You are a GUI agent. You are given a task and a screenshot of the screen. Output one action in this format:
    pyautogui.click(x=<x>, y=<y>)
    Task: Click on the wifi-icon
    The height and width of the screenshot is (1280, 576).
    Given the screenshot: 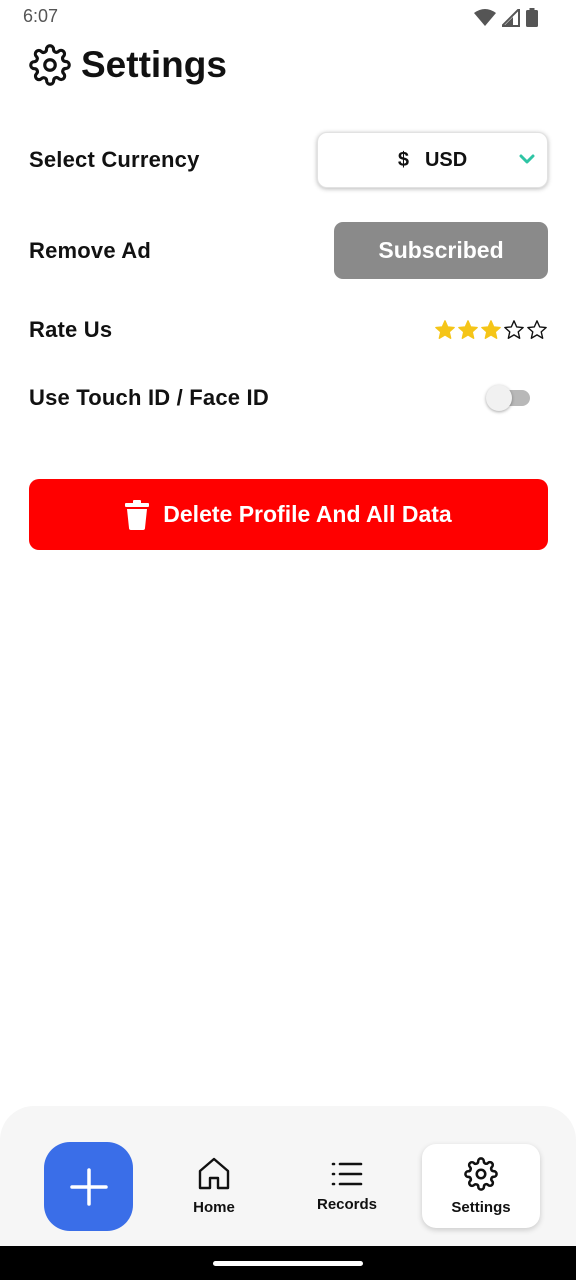 What is the action you would take?
    pyautogui.click(x=485, y=17)
    